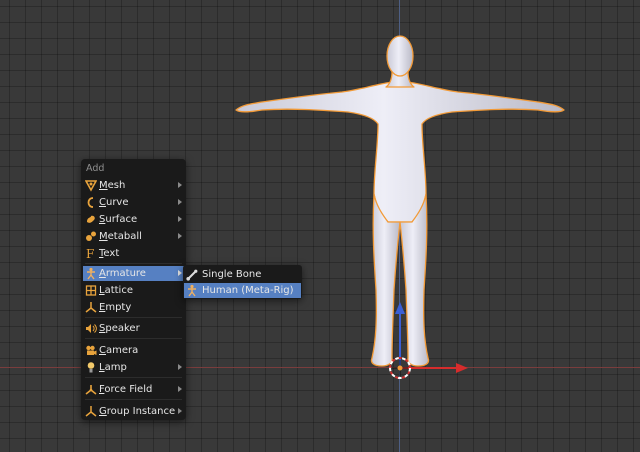  I want to click on menu-item-label: Lamp, so click(113, 367).